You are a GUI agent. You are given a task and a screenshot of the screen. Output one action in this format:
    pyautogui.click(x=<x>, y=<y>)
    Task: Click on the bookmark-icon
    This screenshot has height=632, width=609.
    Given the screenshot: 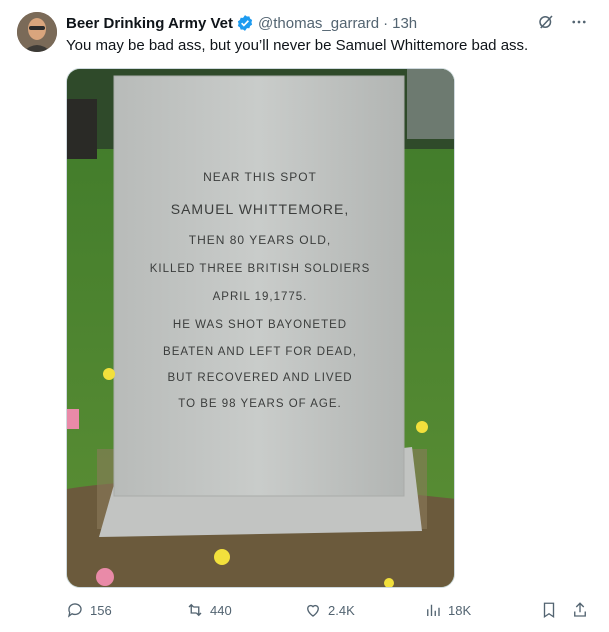 What is the action you would take?
    pyautogui.click(x=549, y=610)
    